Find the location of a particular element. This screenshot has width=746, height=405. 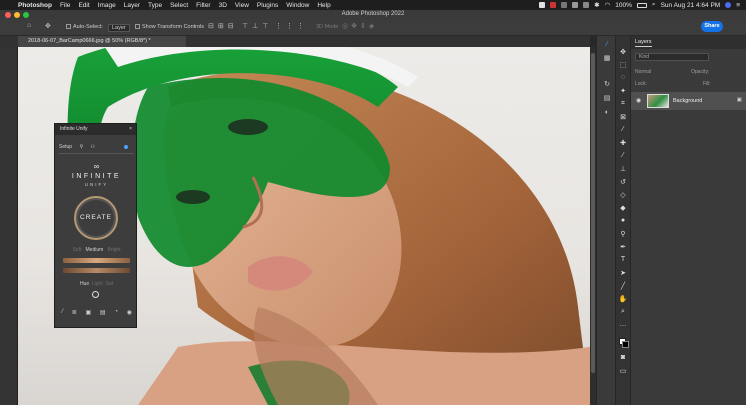

menu-view: View is located at coordinates (242, 5).